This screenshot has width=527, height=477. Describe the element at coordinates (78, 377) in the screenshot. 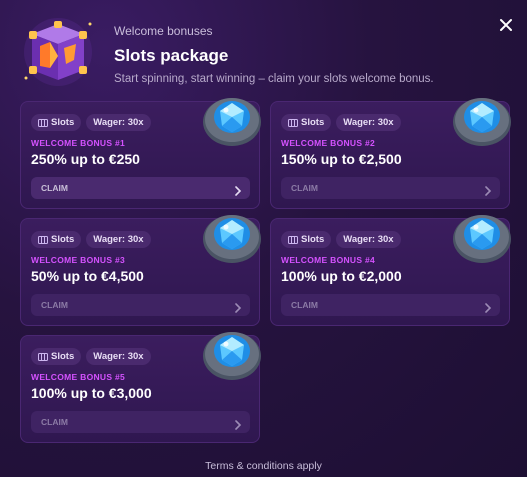

I see `bonus-label: WELCOME BONUS #5` at that location.